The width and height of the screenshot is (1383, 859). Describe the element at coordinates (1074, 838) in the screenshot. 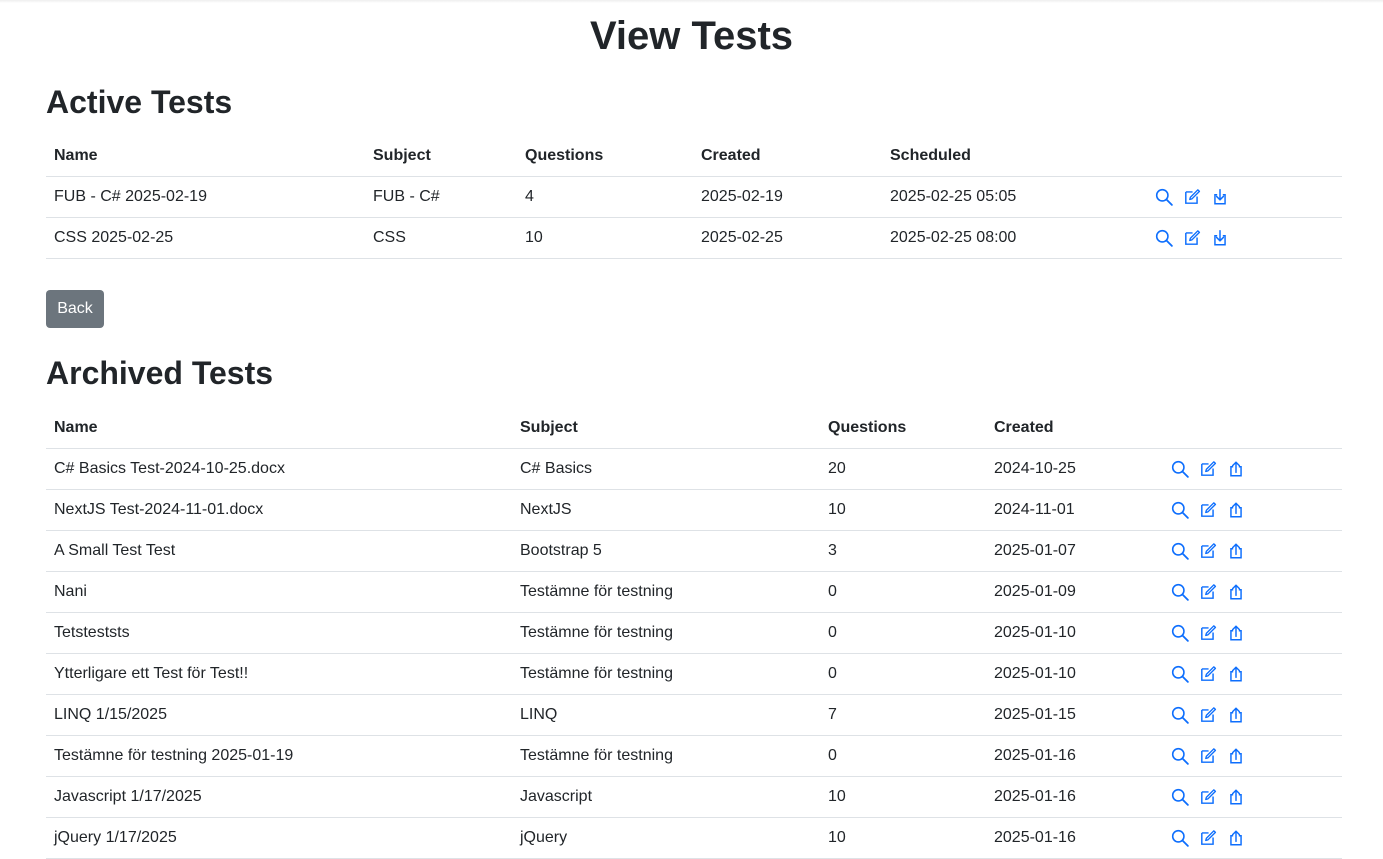

I see `cell-created: 2025-01-16` at that location.